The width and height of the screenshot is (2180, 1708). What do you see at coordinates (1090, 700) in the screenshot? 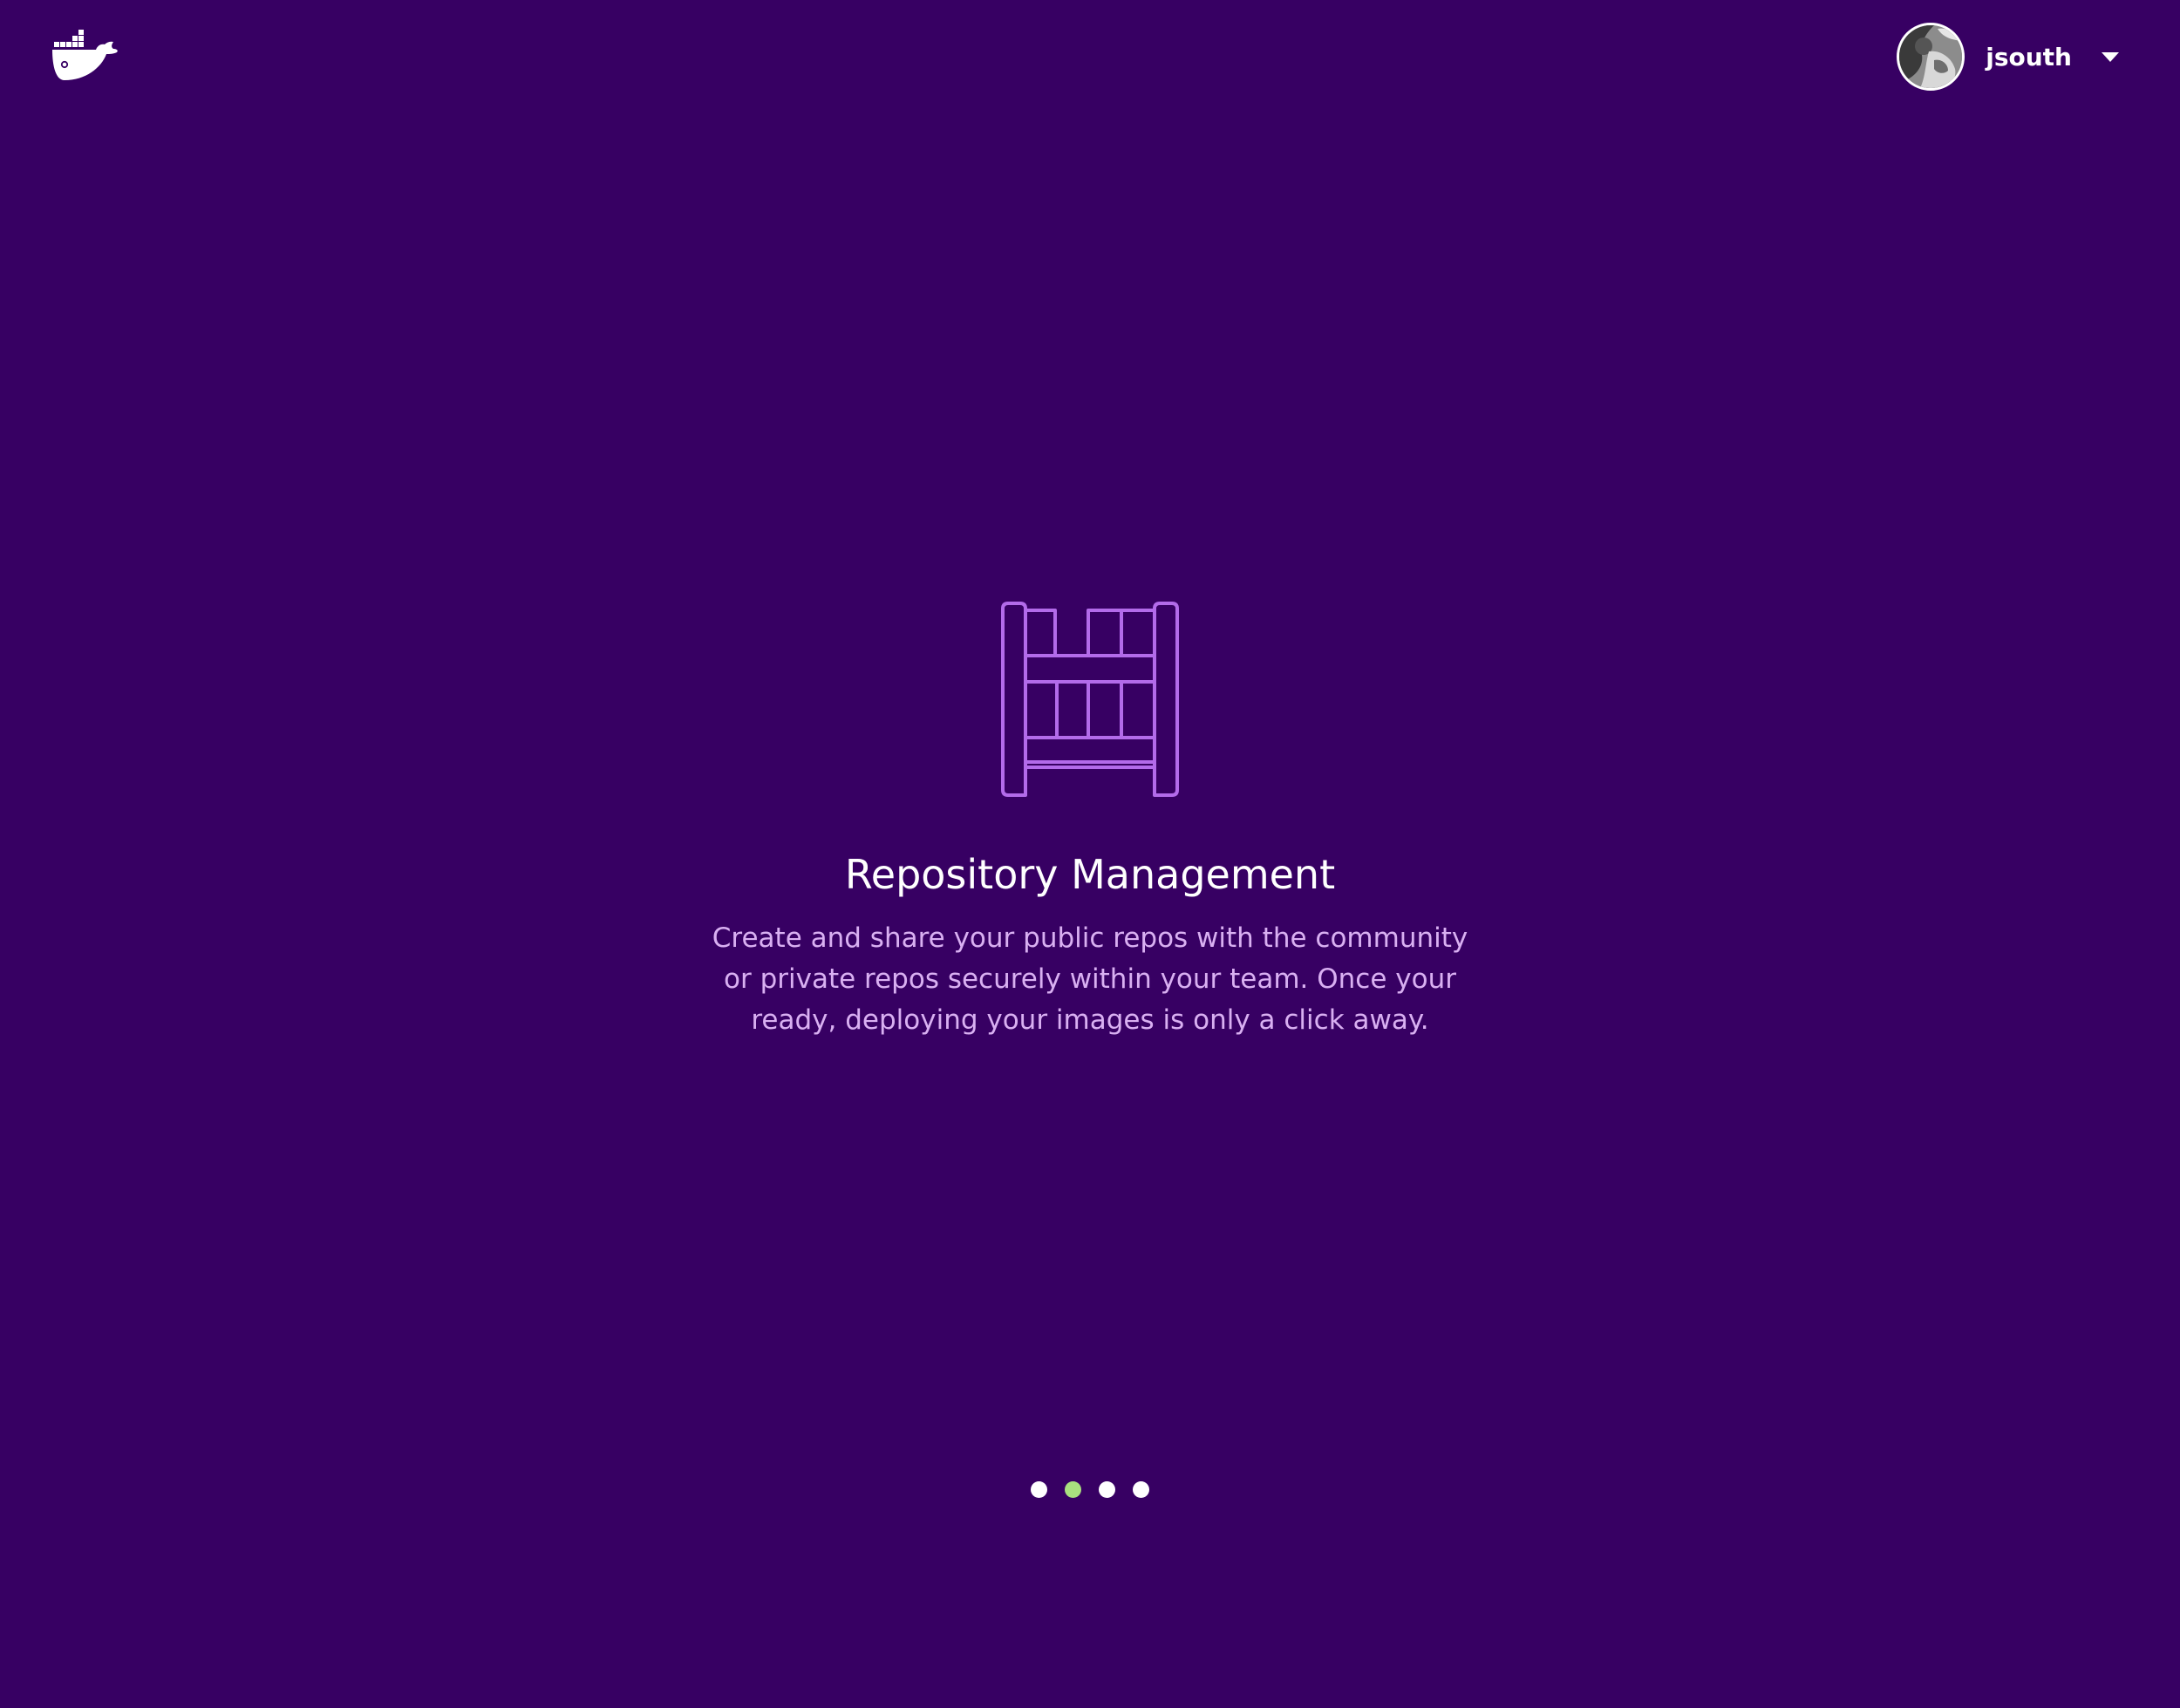
I see `repository-shelf-icon` at bounding box center [1090, 700].